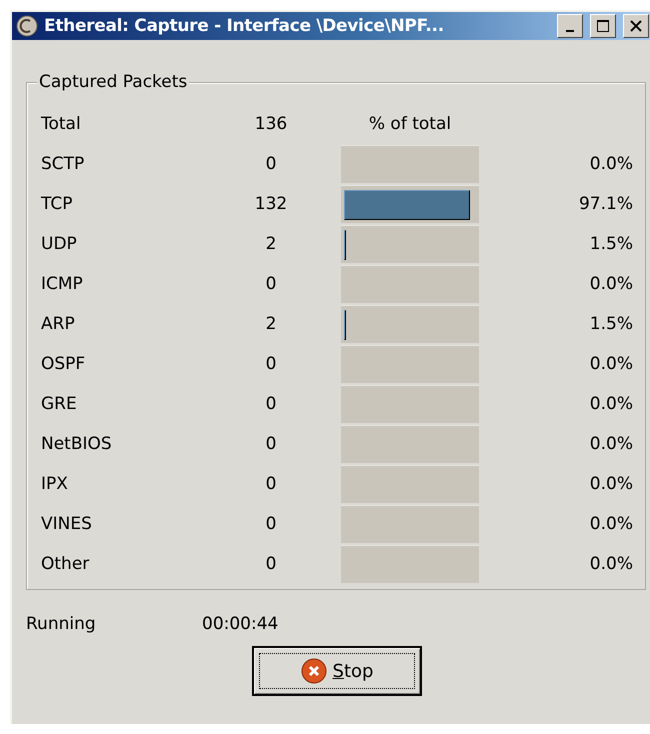 This screenshot has width=650, height=734. I want to click on percent-value: 97.1%, so click(605, 204).